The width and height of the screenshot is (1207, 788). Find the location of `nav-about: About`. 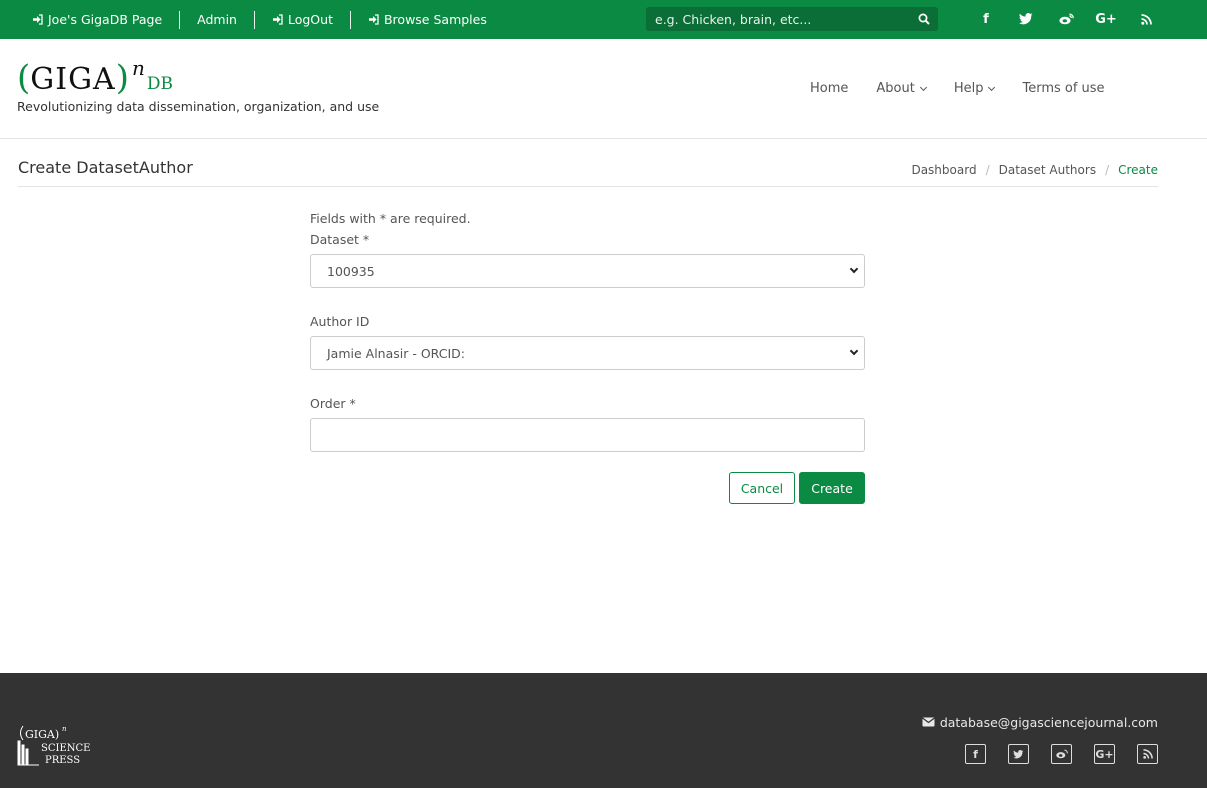

nav-about: About is located at coordinates (901, 88).